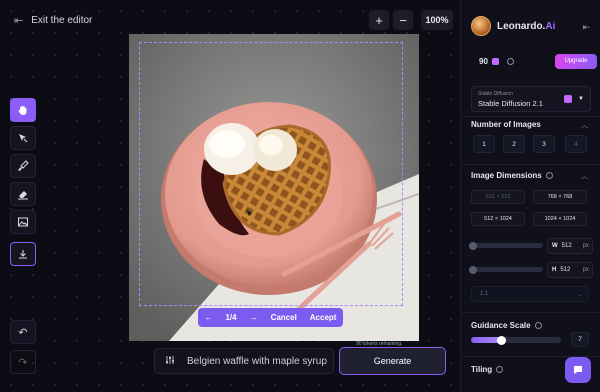 The height and width of the screenshot is (392, 600). Describe the element at coordinates (62, 20) in the screenshot. I see `exit-label: Exit the editor` at that location.